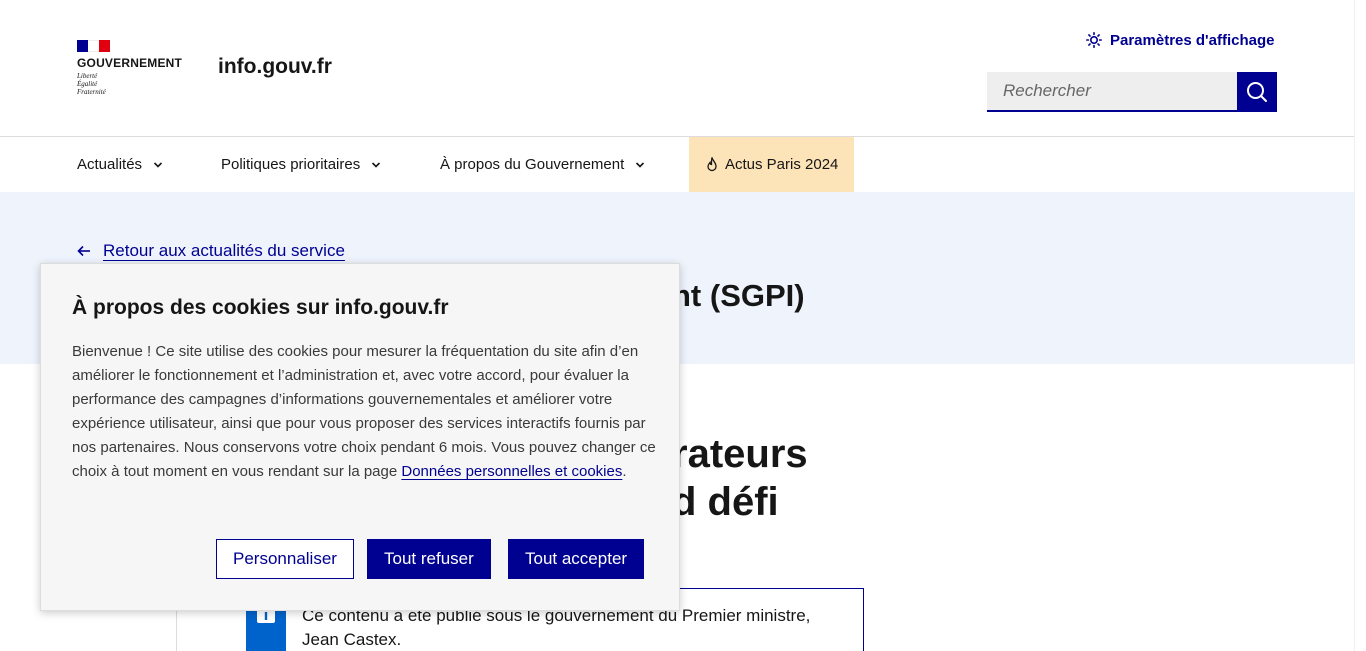  What do you see at coordinates (1360, 325) in the screenshot?
I see `page-scrollbar` at bounding box center [1360, 325].